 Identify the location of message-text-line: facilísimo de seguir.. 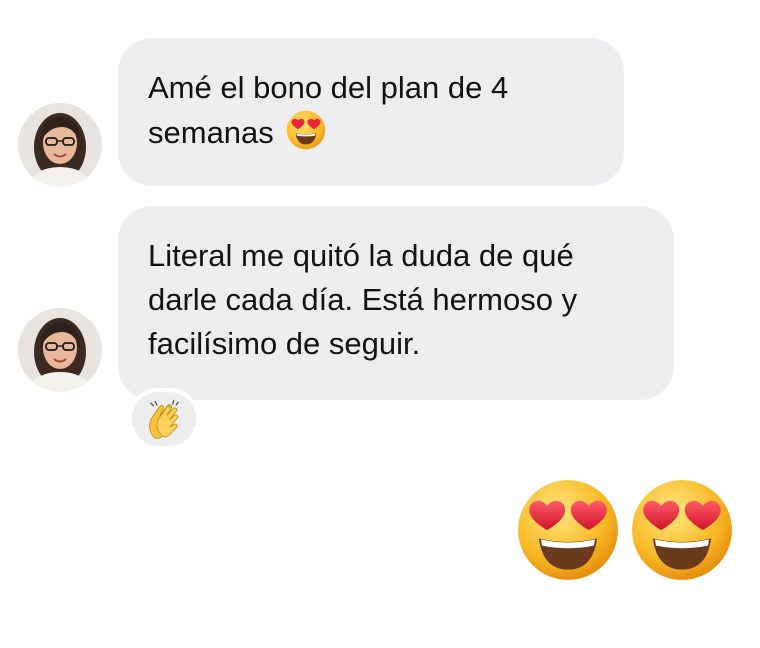
(284, 343).